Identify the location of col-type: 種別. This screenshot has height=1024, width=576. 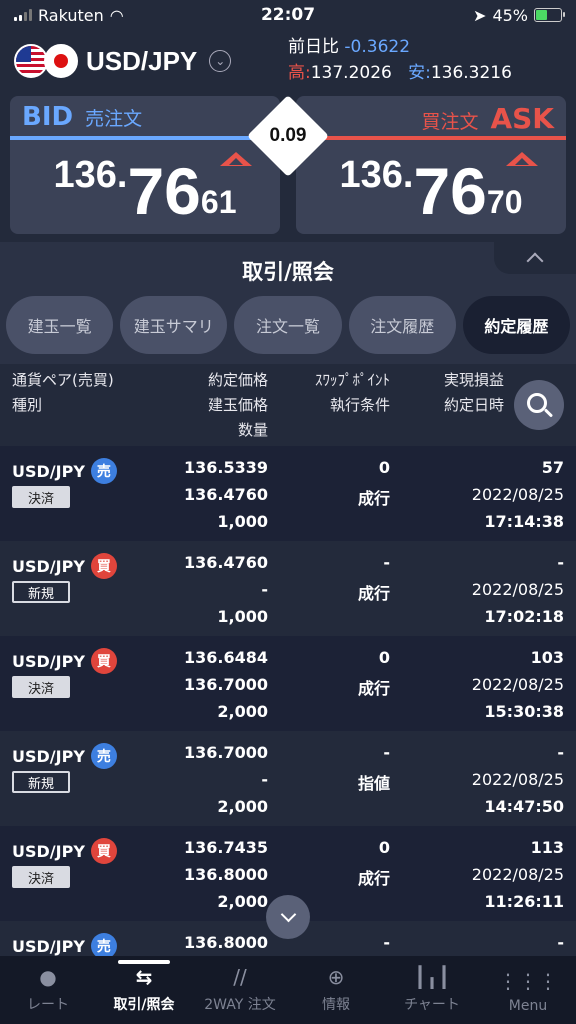
(27, 405).